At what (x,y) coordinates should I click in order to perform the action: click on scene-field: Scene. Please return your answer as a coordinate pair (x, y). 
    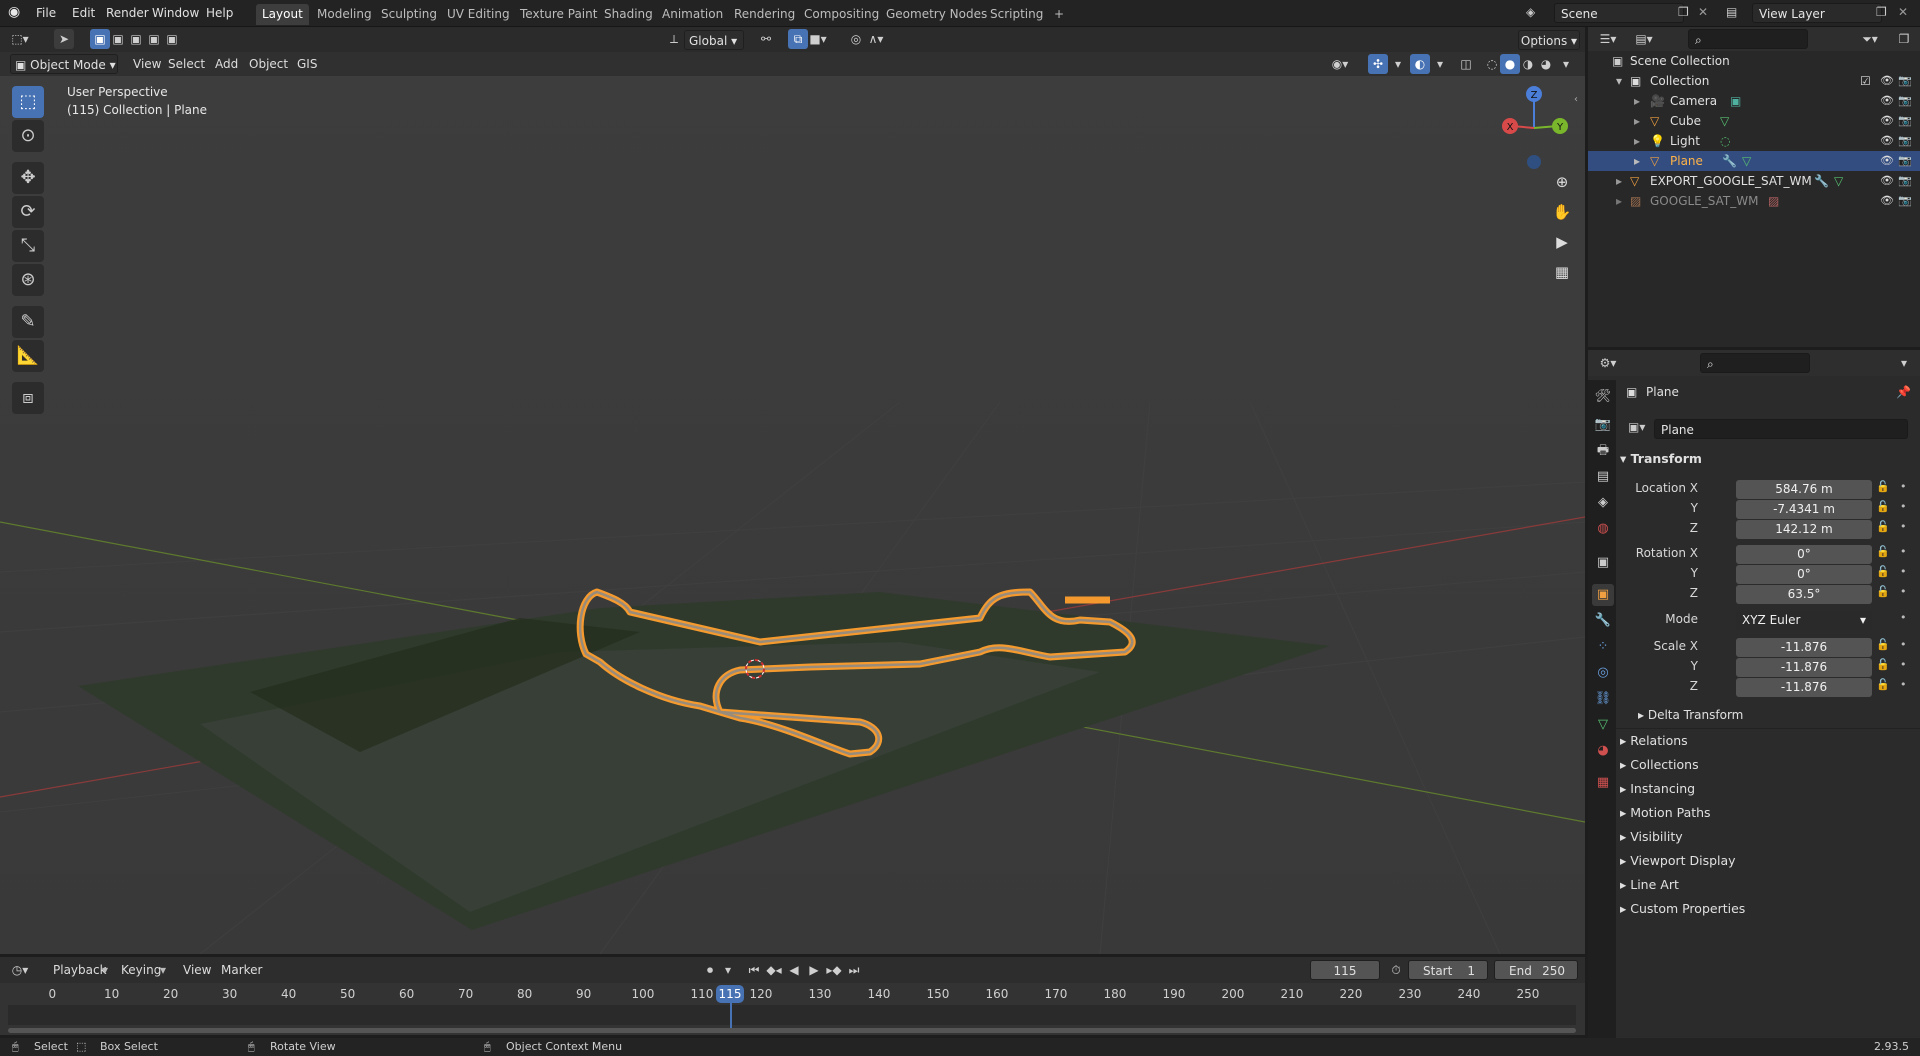
    Looking at the image, I should click on (1619, 13).